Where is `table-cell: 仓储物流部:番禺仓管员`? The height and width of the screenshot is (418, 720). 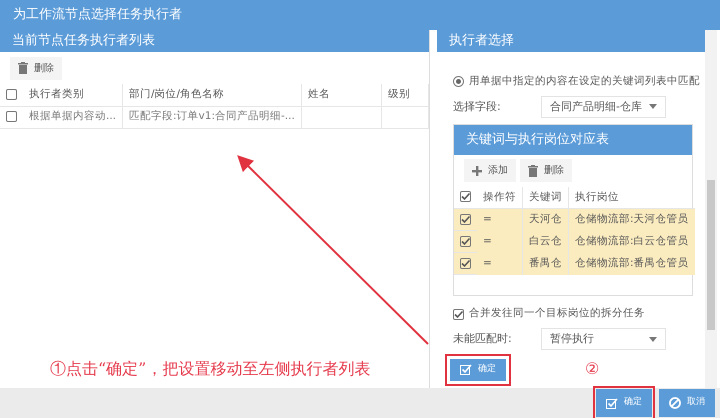
table-cell: 仓储物流部:番禺仓管员 is located at coordinates (631, 263).